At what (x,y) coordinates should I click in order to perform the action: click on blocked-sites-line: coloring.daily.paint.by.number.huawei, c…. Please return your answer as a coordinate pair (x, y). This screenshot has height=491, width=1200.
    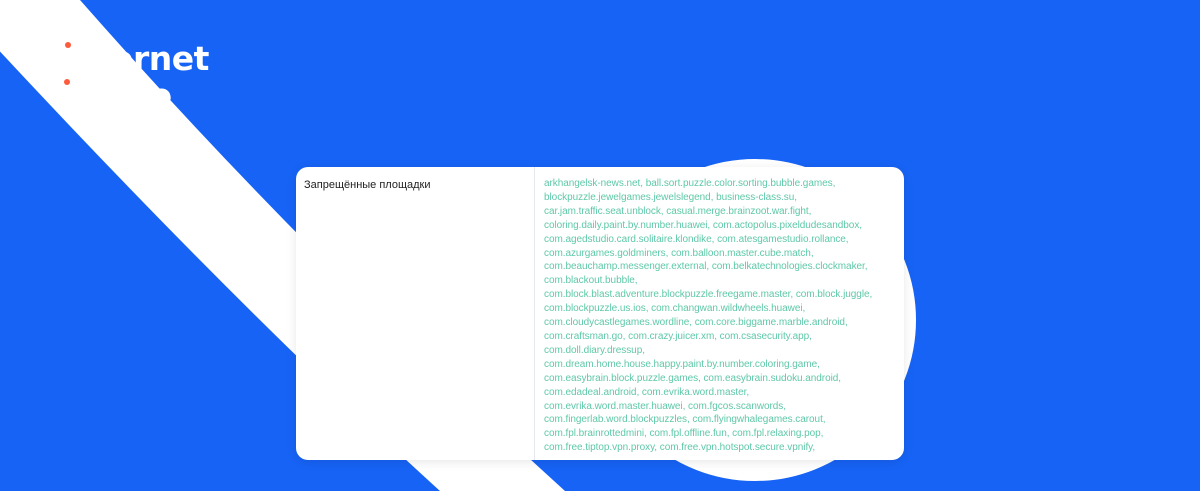
    Looking at the image, I should click on (703, 225).